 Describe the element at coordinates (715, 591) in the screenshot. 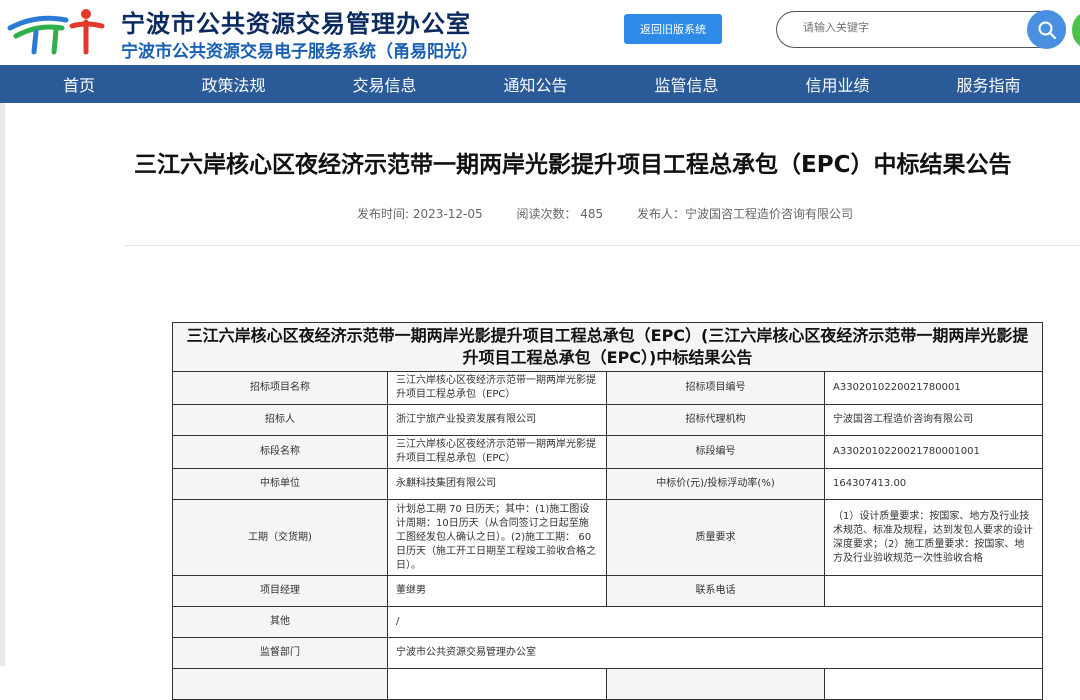

I see `row-label: 联系电话` at that location.